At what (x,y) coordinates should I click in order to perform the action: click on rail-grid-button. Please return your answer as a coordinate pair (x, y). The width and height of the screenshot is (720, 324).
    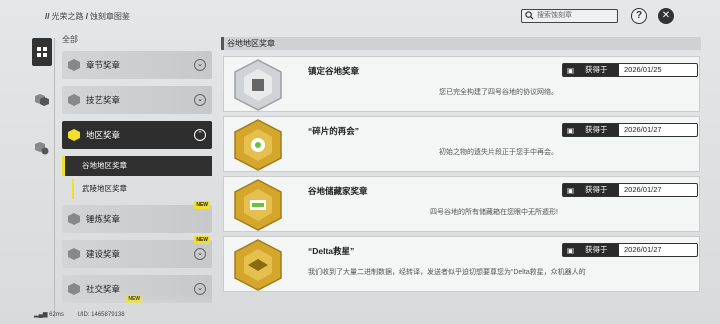
    Looking at the image, I should click on (42, 52).